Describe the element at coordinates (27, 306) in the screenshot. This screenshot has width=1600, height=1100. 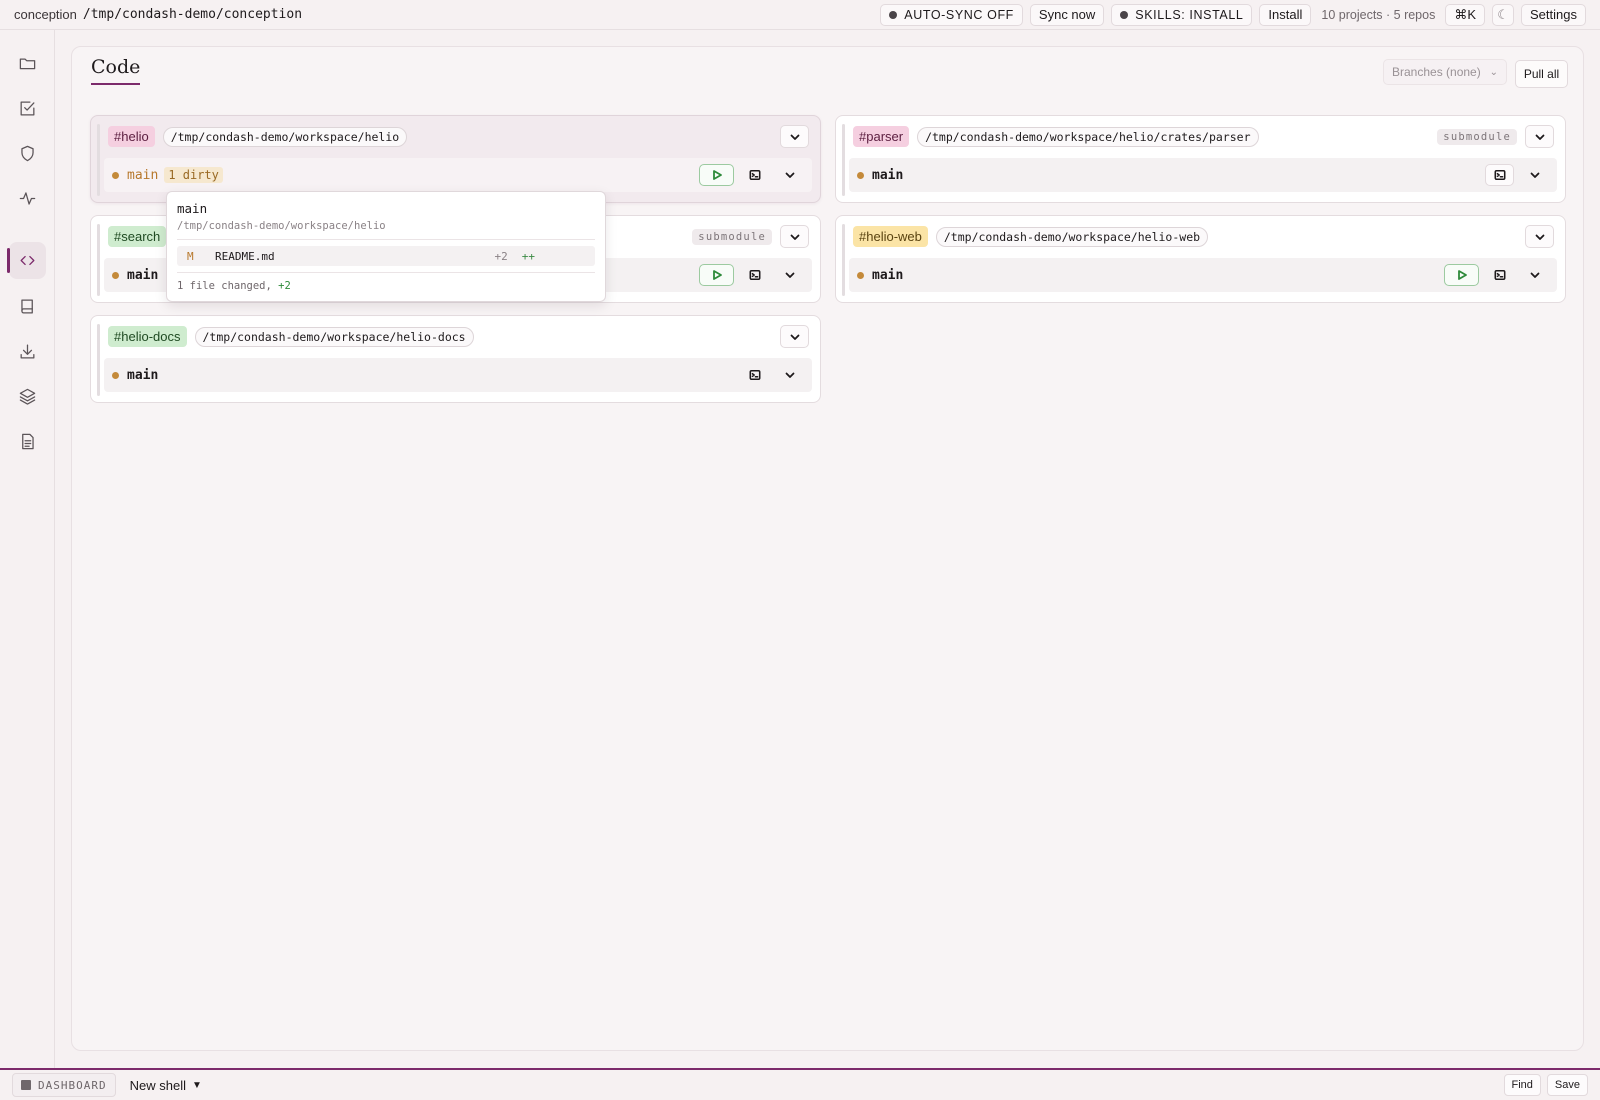
I see `rail-docs` at that location.